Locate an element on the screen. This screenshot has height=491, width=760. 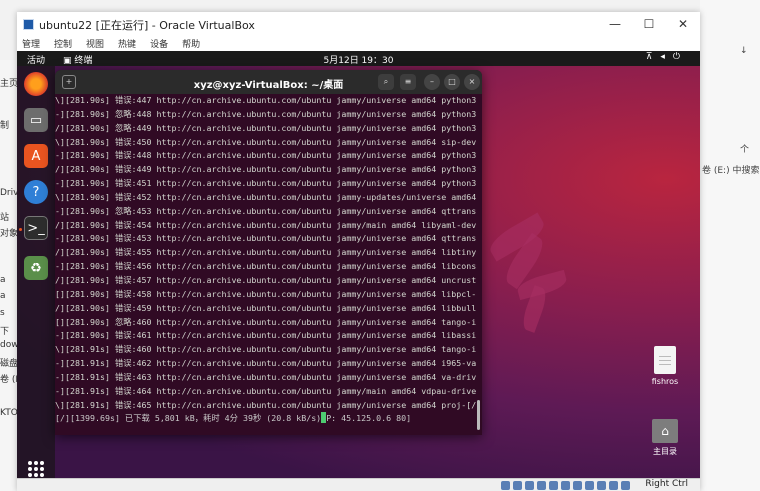
status-icons is located at coordinates (565, 485).